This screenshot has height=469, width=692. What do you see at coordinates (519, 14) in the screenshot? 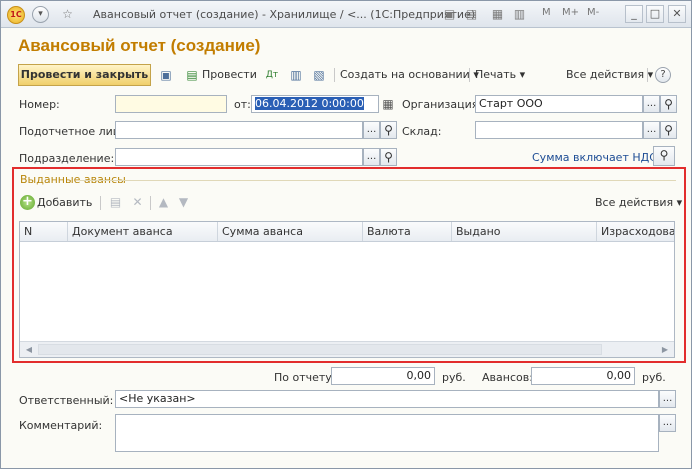
I see `calendar-icon: ▥` at bounding box center [519, 14].